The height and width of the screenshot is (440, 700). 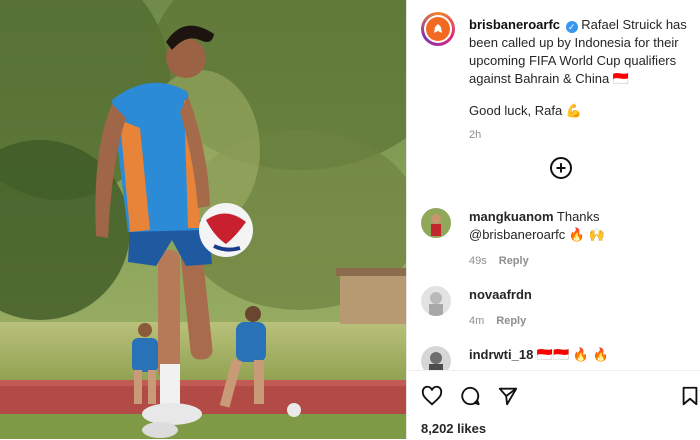 I want to click on plus-circle-icon: +, so click(x=561, y=167).